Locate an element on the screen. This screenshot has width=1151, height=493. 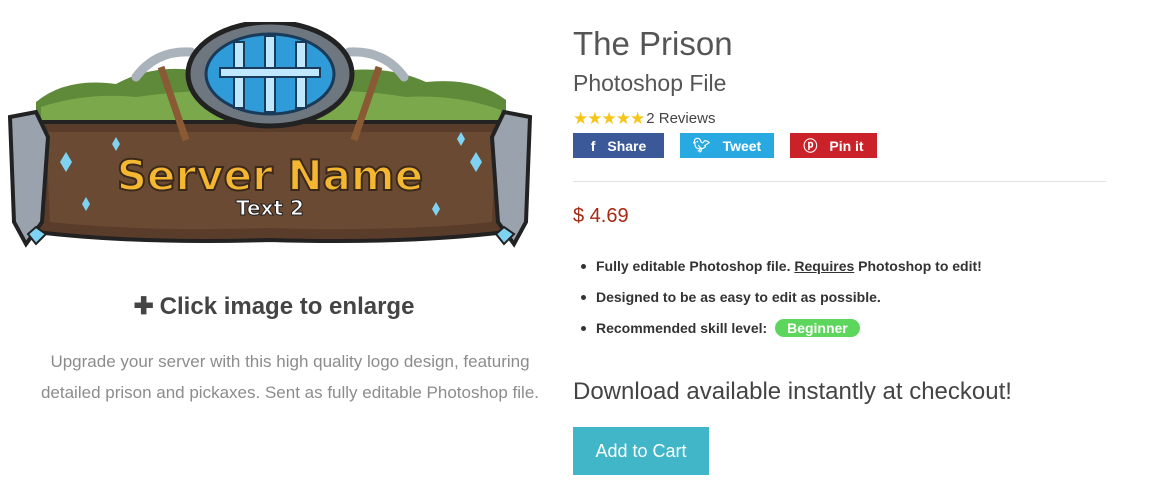
twitter-tweet-button: 🐦︎ Tweet is located at coordinates (727, 145).